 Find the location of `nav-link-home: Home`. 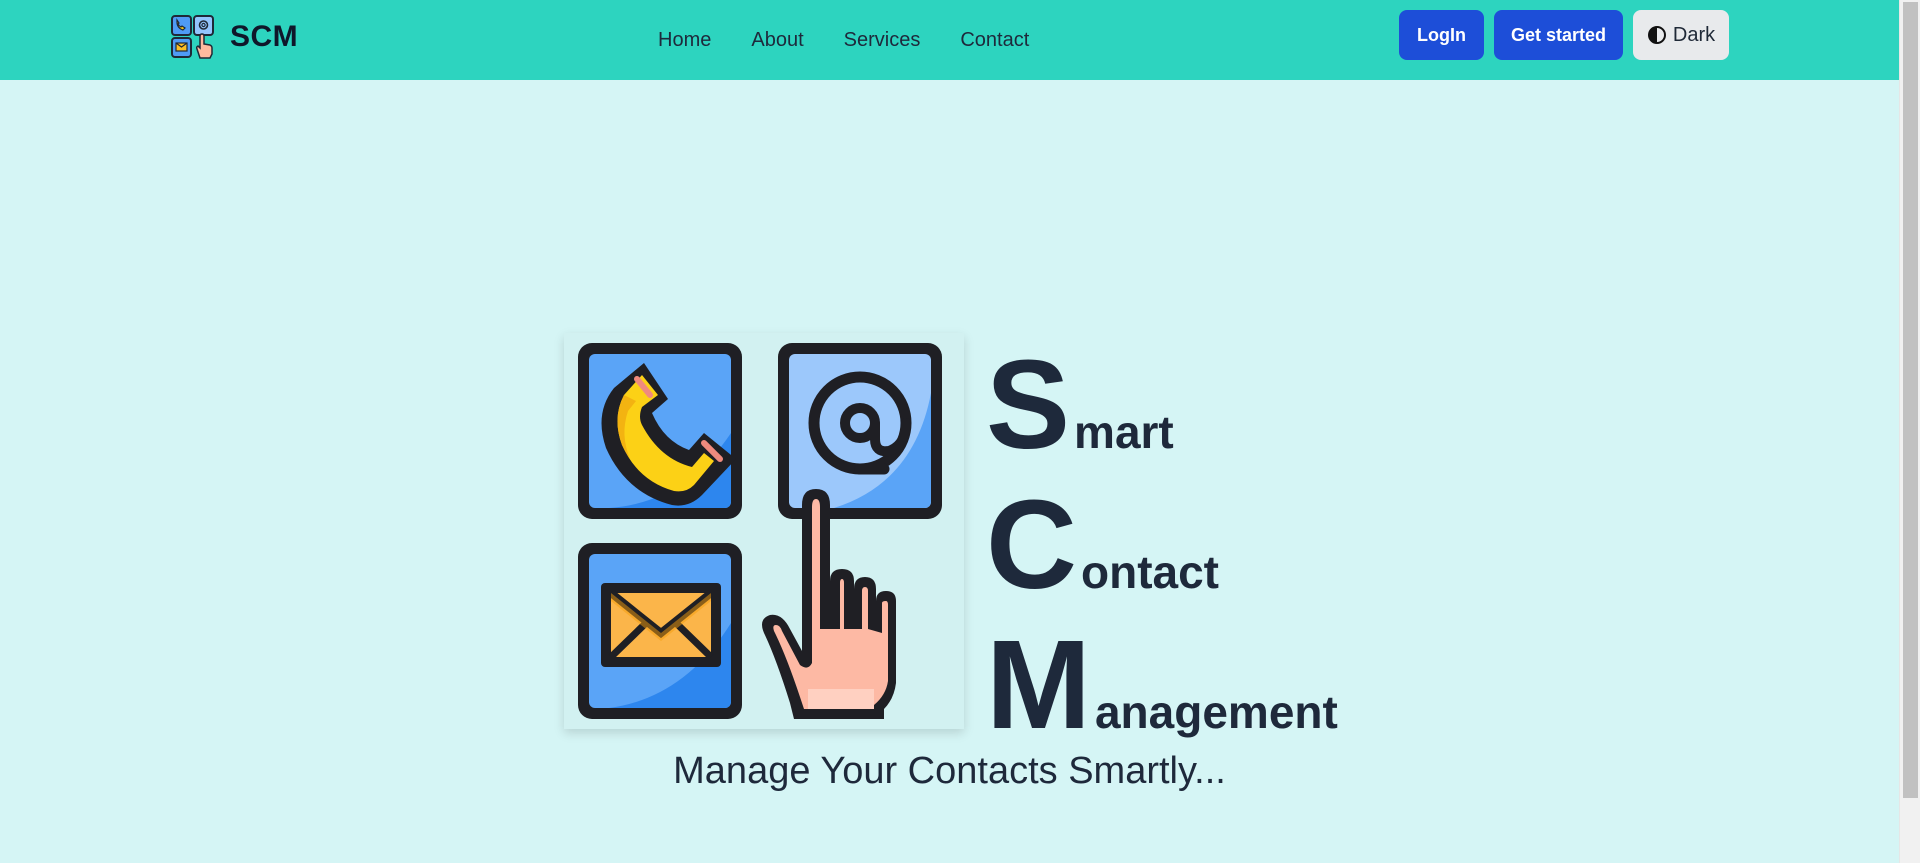

nav-link-home: Home is located at coordinates (684, 40).